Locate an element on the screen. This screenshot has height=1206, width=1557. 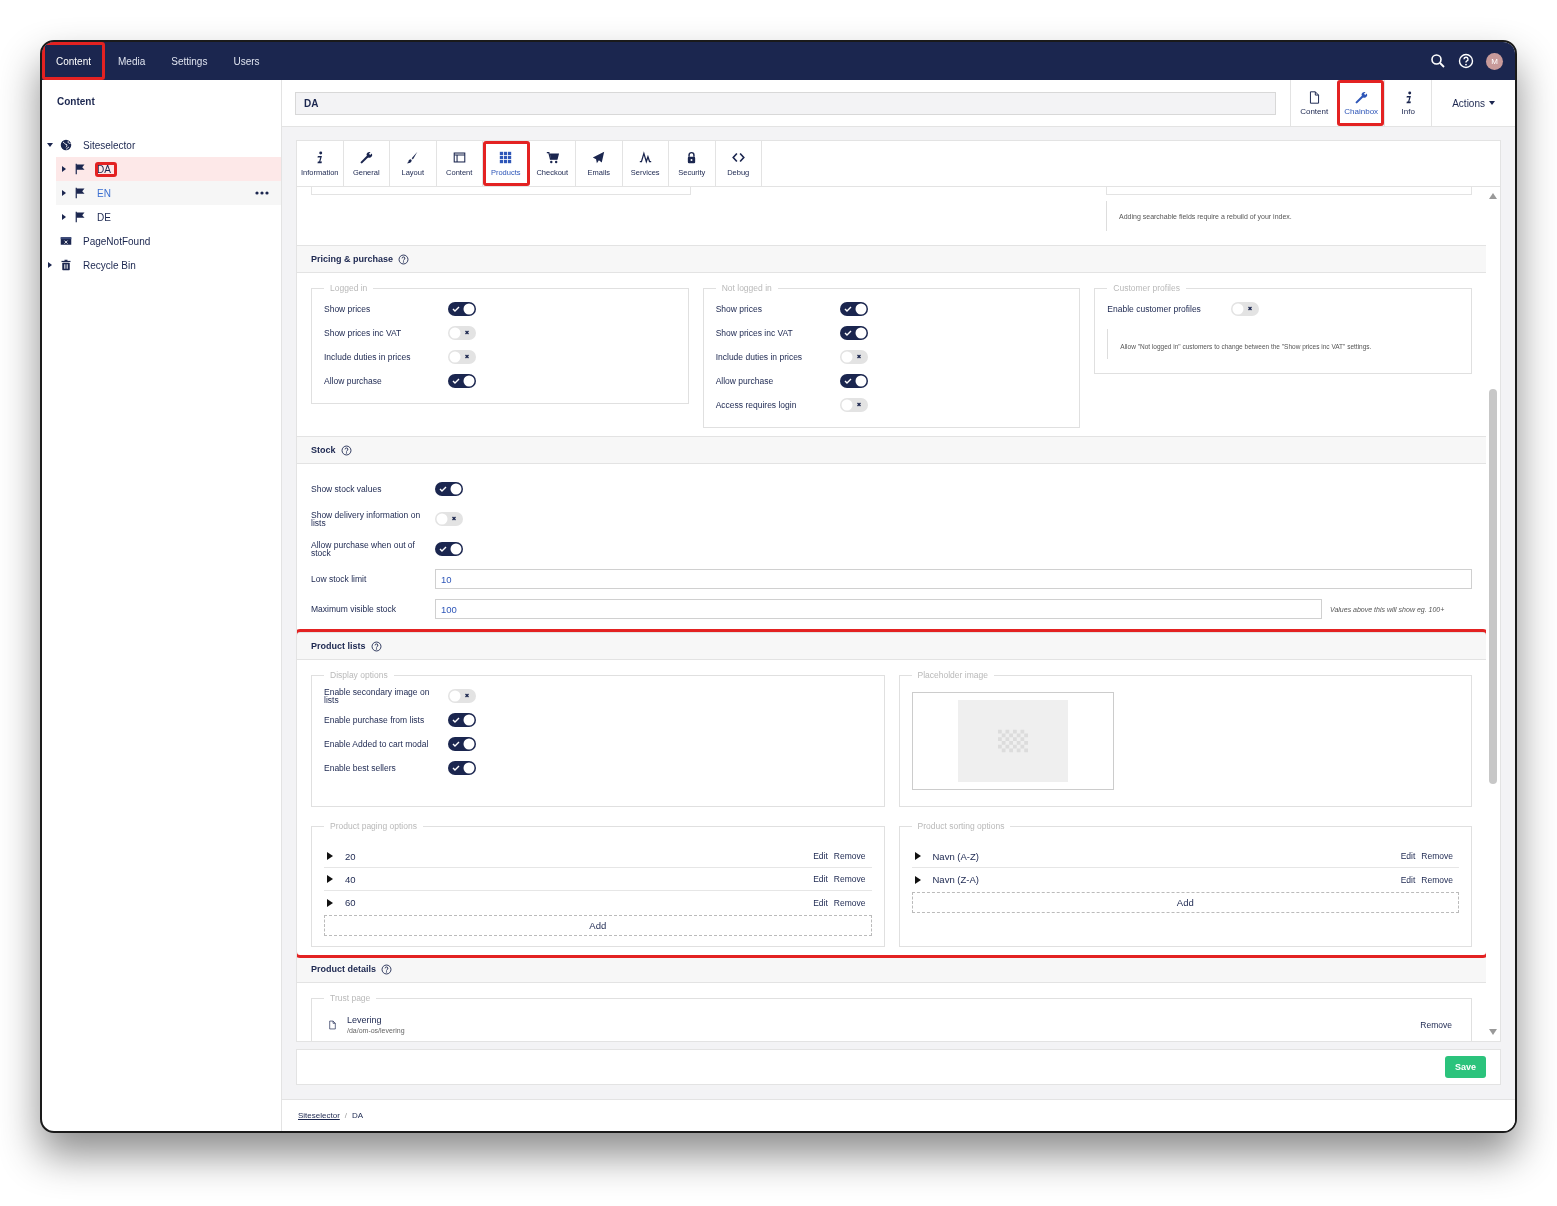
setting-label: Show delivery information on lists is located at coordinates (366, 519).